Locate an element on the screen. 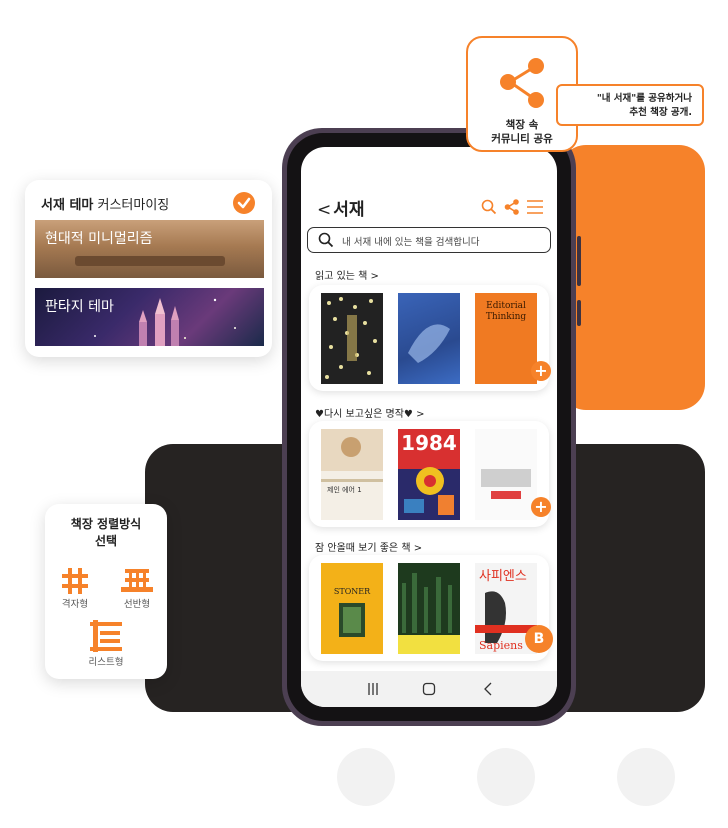 The width and height of the screenshot is (728, 828). theme-option-minimal: 현대적 미니멀리즘 is located at coordinates (149, 249).